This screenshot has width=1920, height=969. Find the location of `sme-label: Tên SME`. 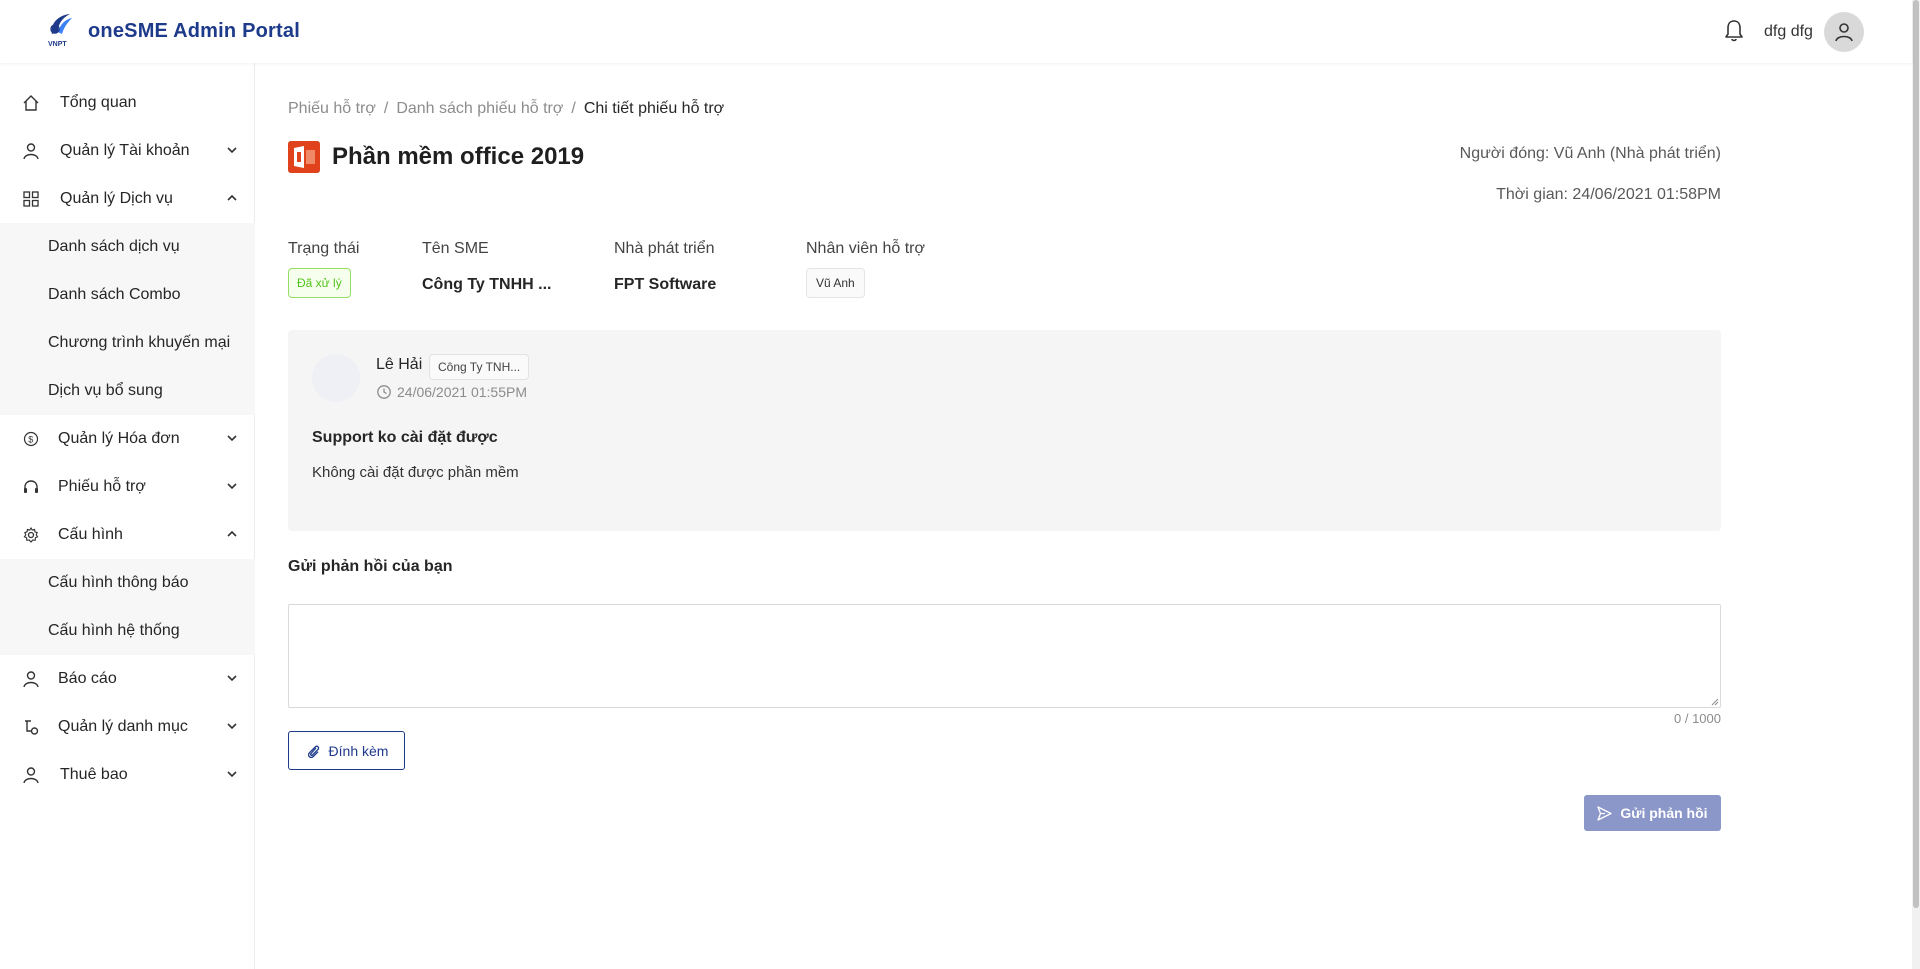

sme-label: Tên SME is located at coordinates (455, 248).